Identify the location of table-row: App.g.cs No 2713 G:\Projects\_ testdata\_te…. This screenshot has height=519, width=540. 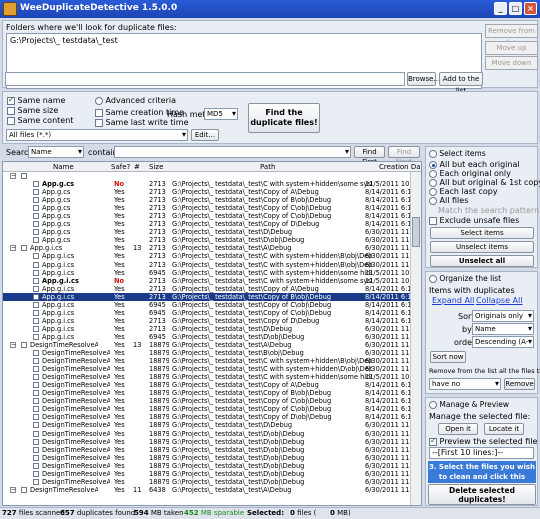
(208, 184).